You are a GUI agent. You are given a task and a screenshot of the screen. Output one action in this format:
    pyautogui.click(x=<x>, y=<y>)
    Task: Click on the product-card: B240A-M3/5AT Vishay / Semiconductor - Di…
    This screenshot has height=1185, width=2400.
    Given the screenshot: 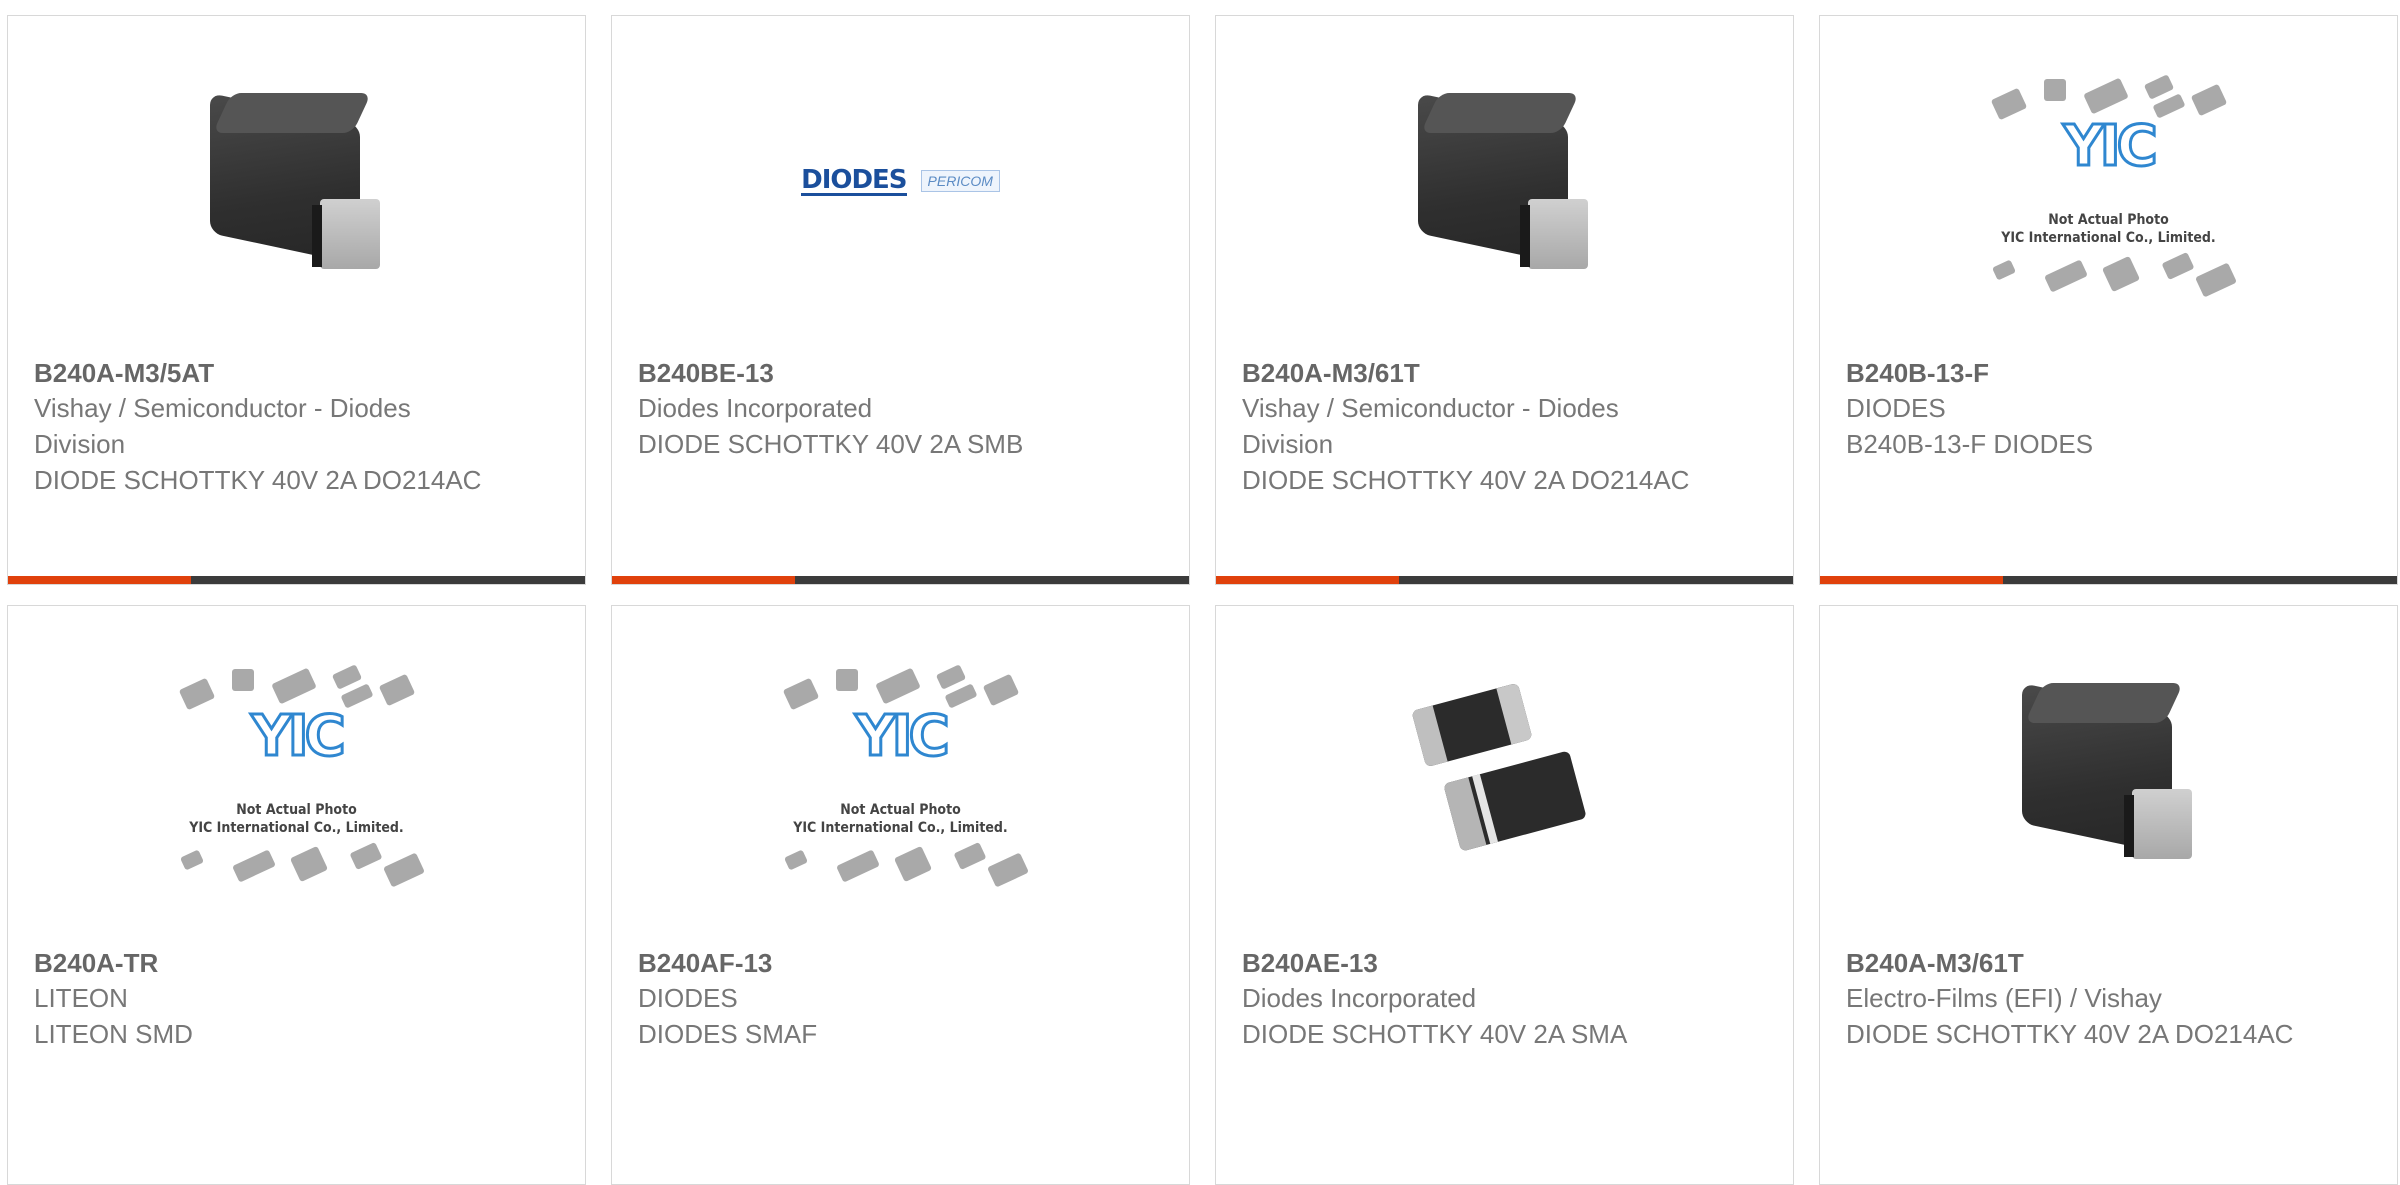 What is the action you would take?
    pyautogui.click(x=296, y=300)
    